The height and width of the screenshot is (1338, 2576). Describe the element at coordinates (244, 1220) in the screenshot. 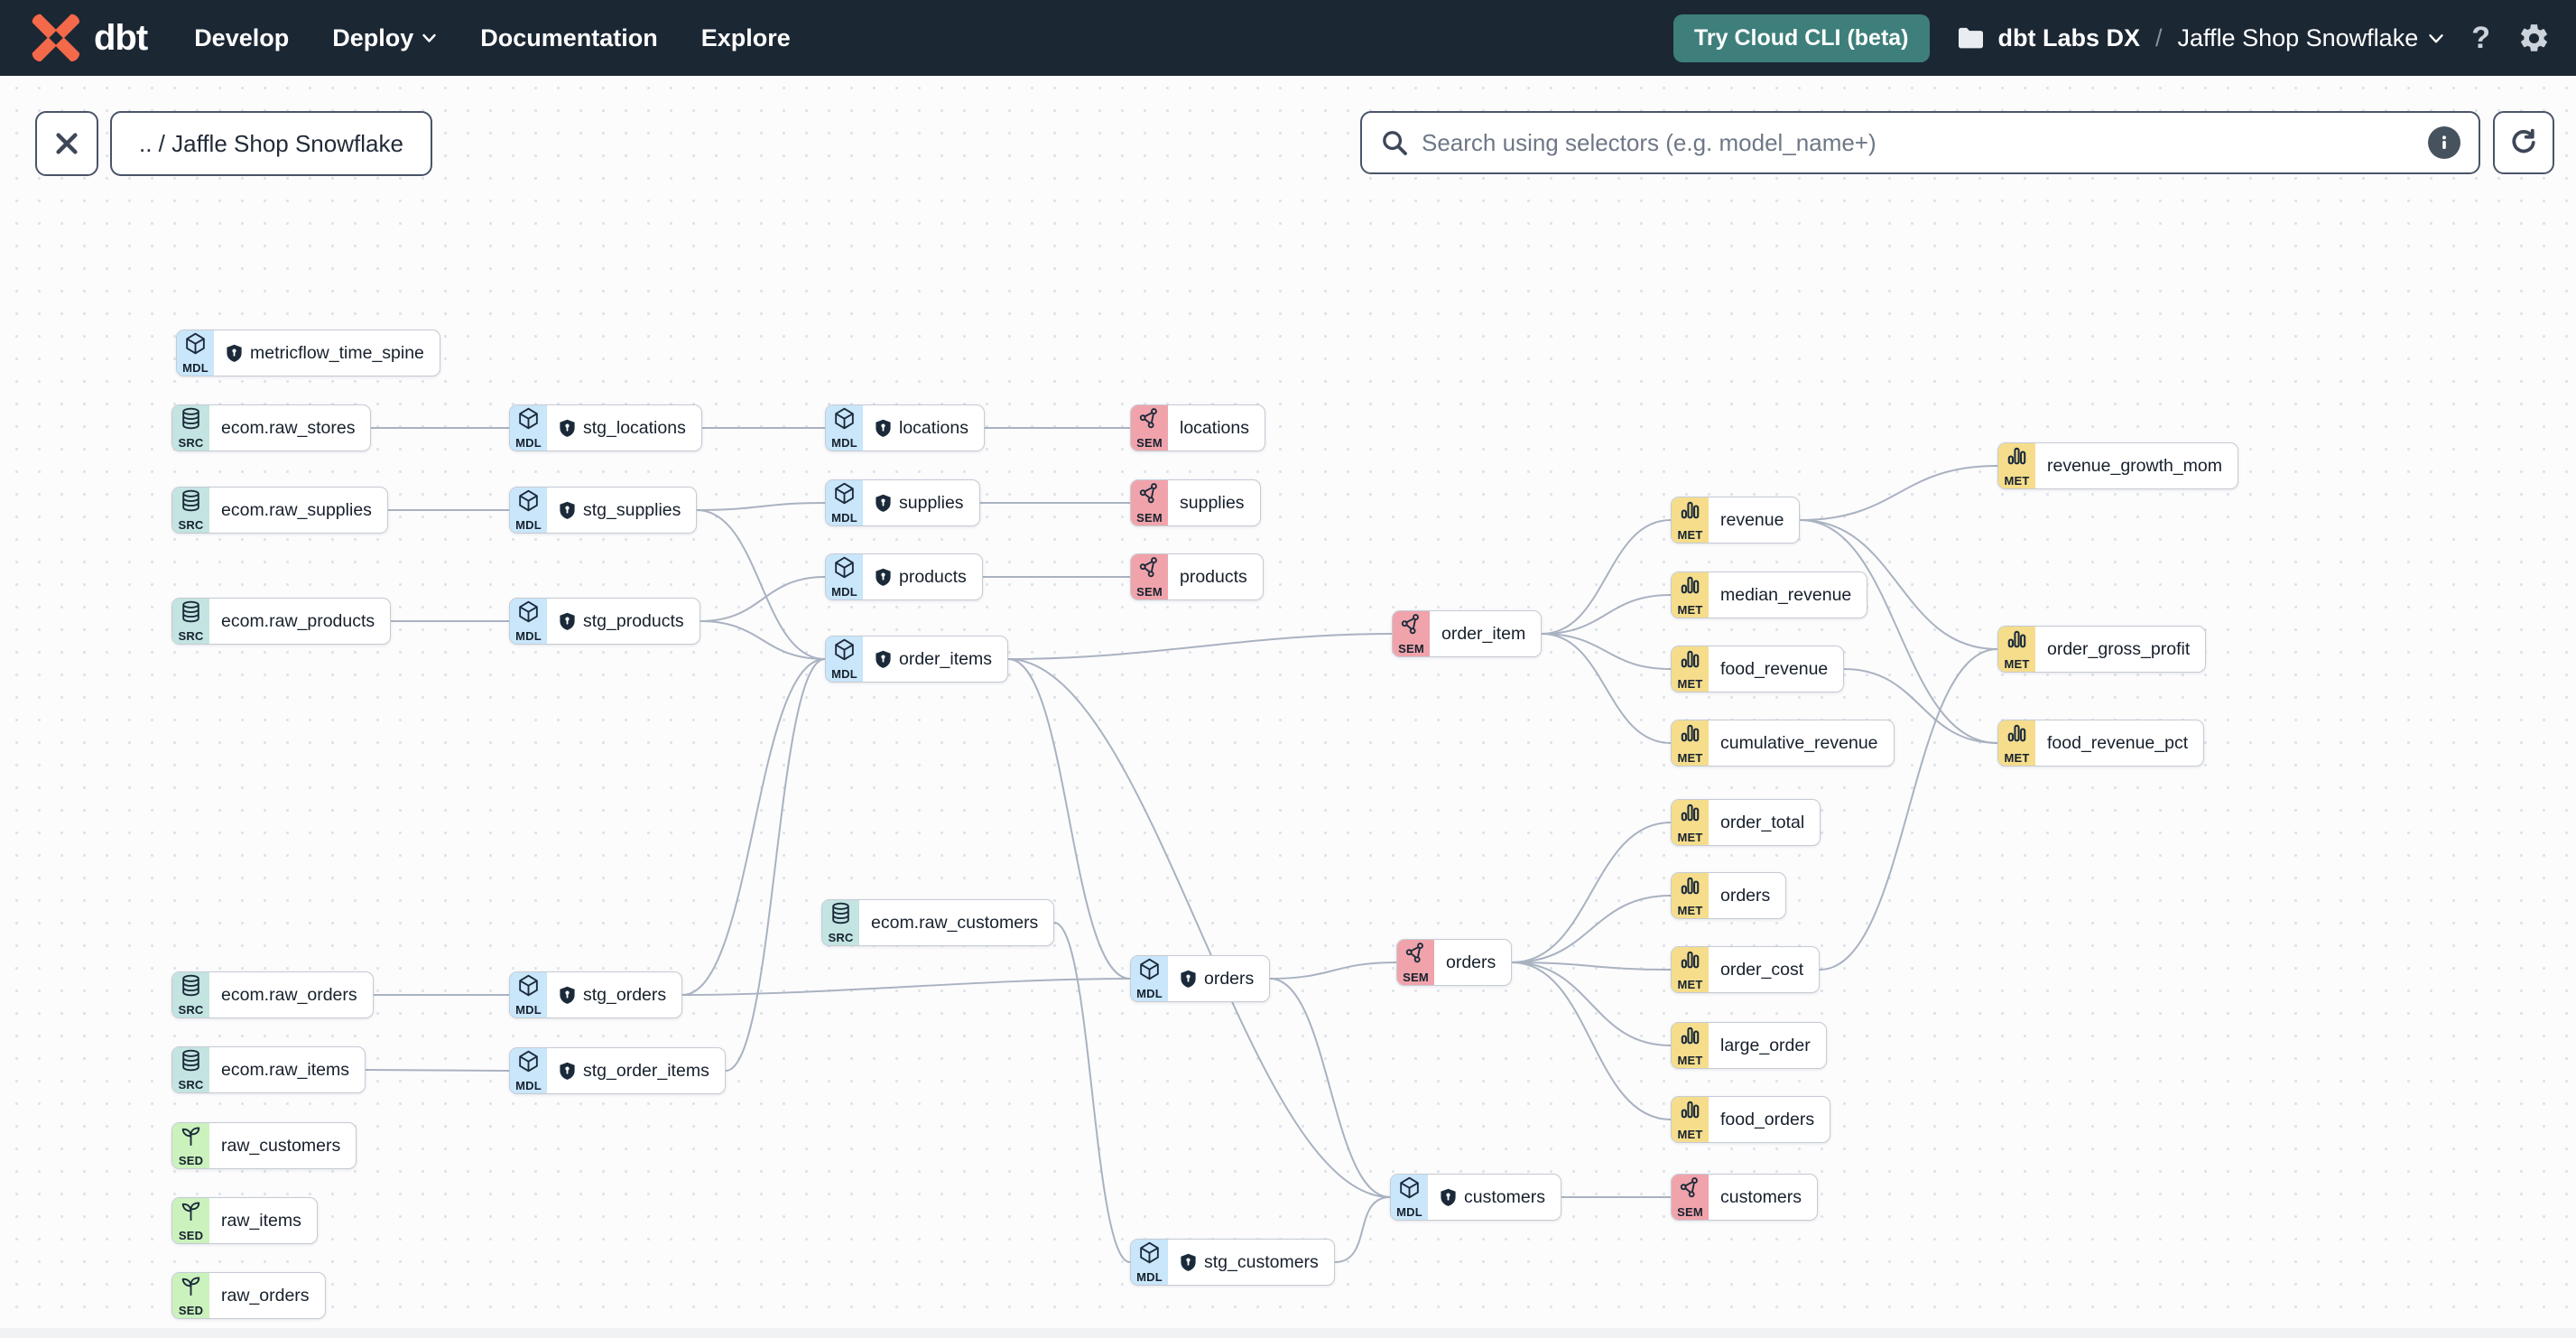

I see `graph-node-seed_raw_items: SED raw_items` at that location.